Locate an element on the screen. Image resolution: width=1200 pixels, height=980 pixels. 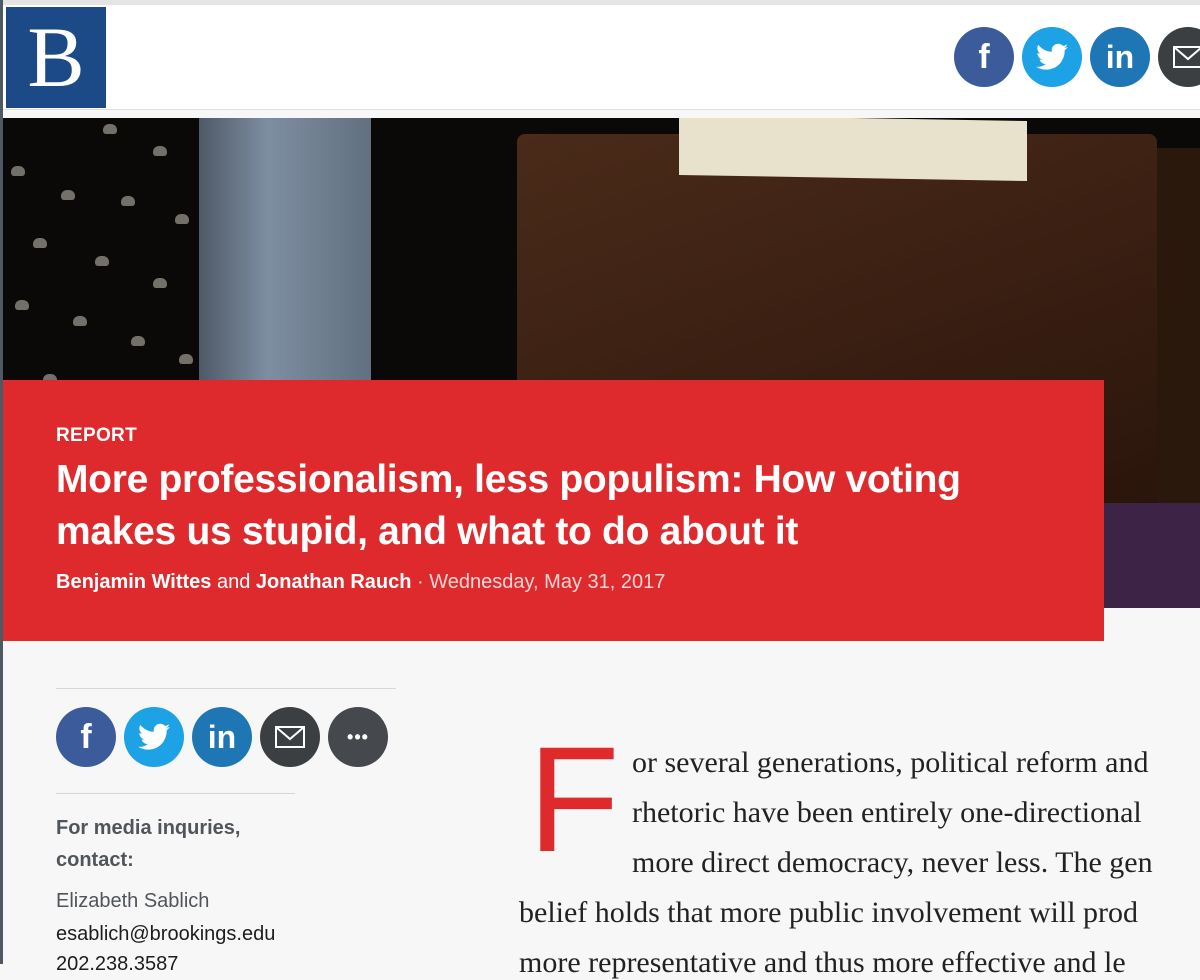
header-share-bar: f in is located at coordinates (1077, 57).